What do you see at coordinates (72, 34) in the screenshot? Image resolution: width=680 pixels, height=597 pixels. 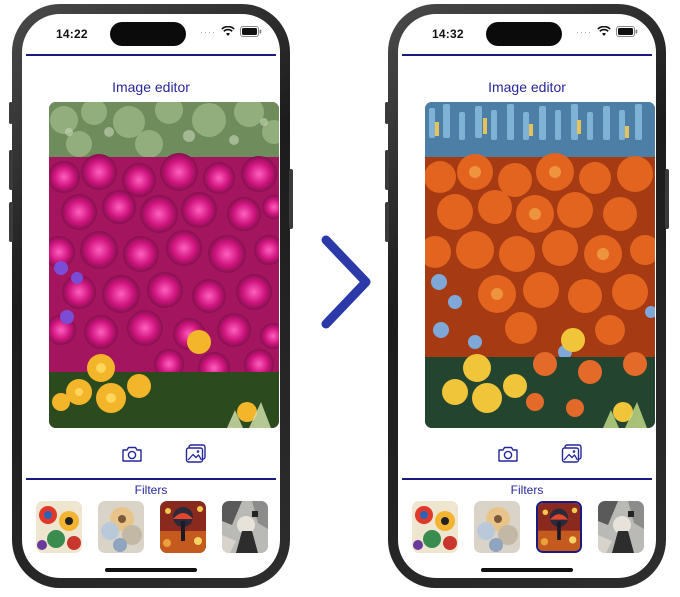 I see `status-time: 14:22` at bounding box center [72, 34].